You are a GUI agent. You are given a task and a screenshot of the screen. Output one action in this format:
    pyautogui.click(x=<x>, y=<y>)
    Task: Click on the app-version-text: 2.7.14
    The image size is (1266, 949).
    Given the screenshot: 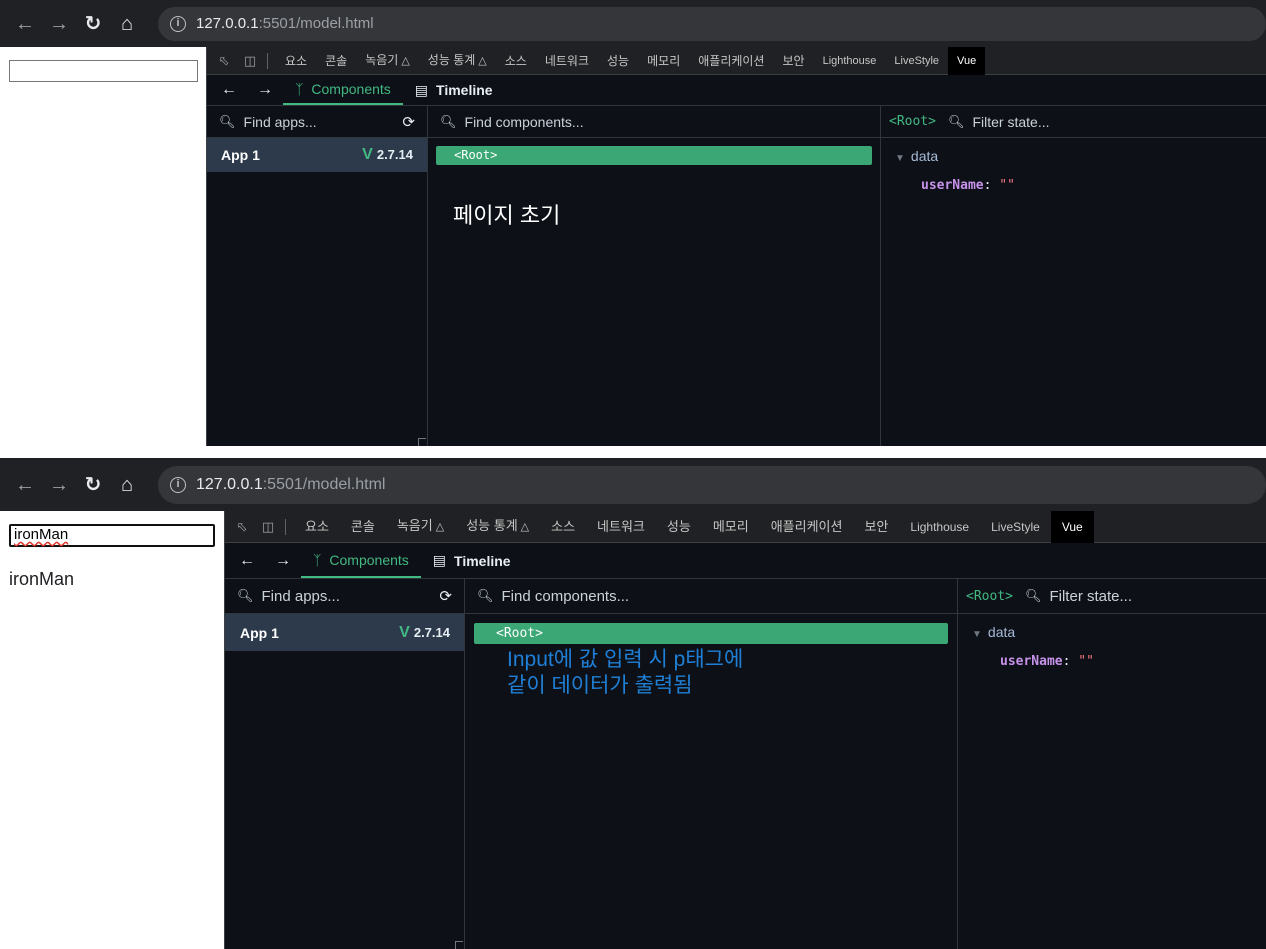 What is the action you would take?
    pyautogui.click(x=394, y=154)
    